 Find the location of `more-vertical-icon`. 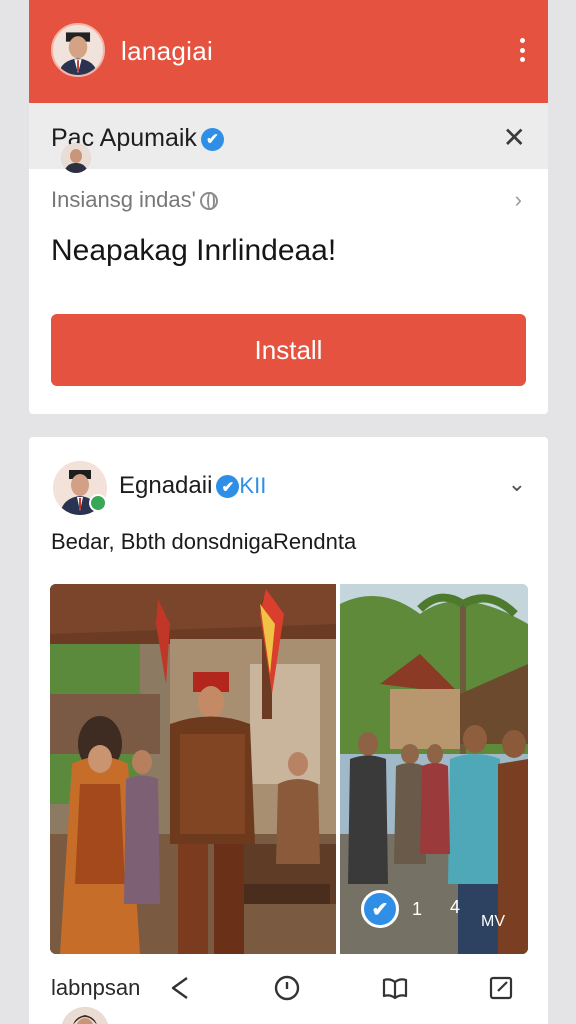

more-vertical-icon is located at coordinates (522, 50).